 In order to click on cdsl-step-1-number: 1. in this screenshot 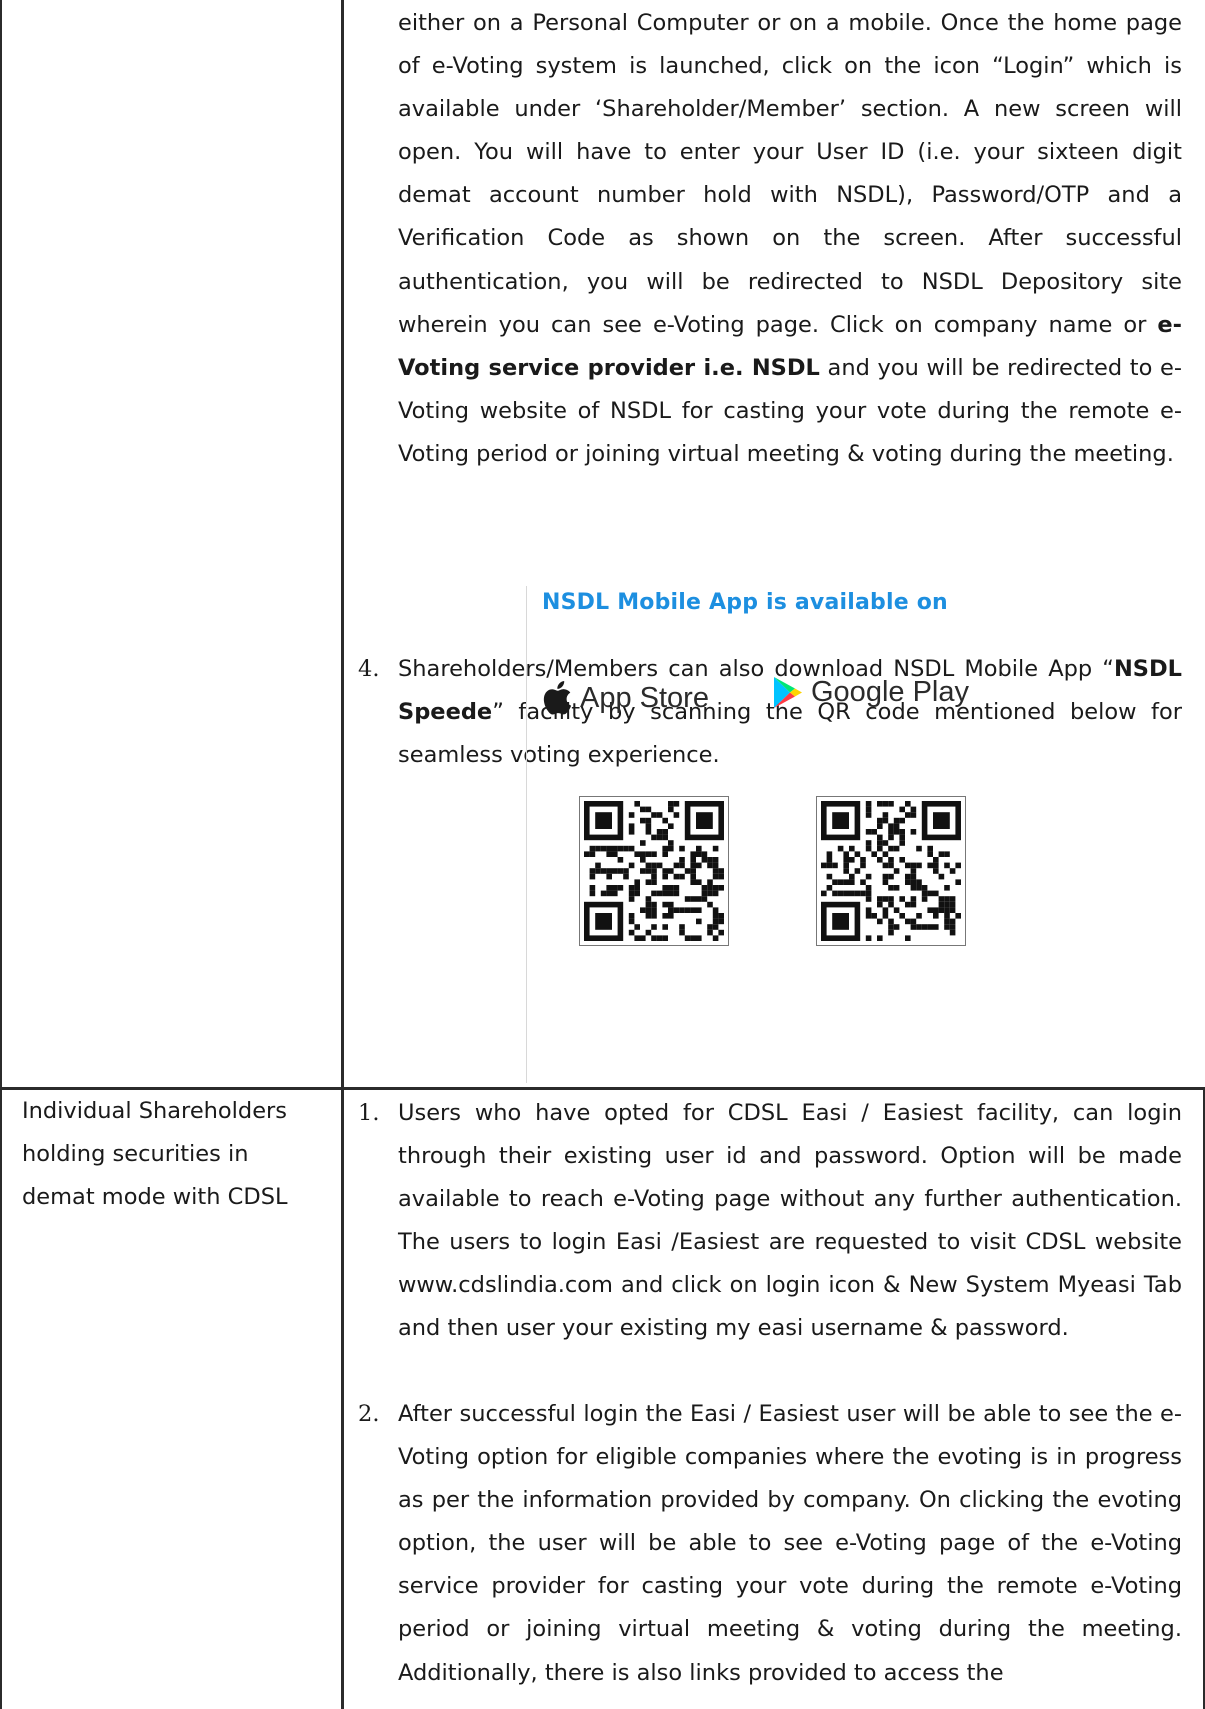, I will do `click(369, 1113)`.